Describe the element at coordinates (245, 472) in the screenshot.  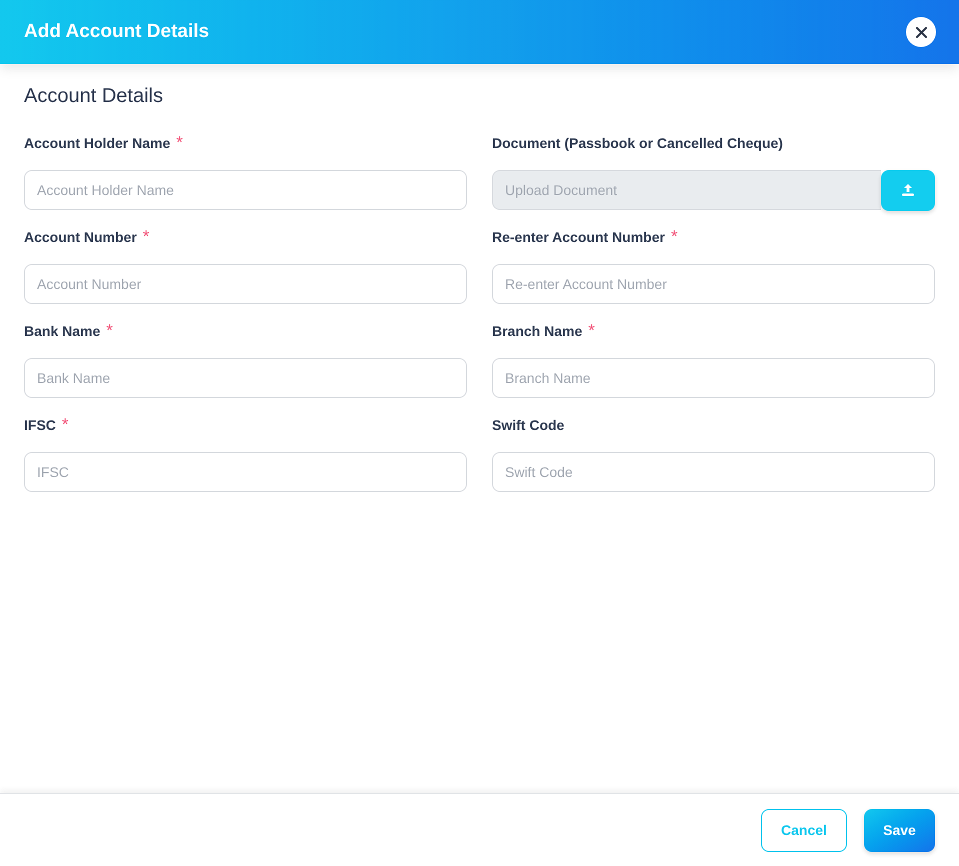
I see `input-field: IFSC` at that location.